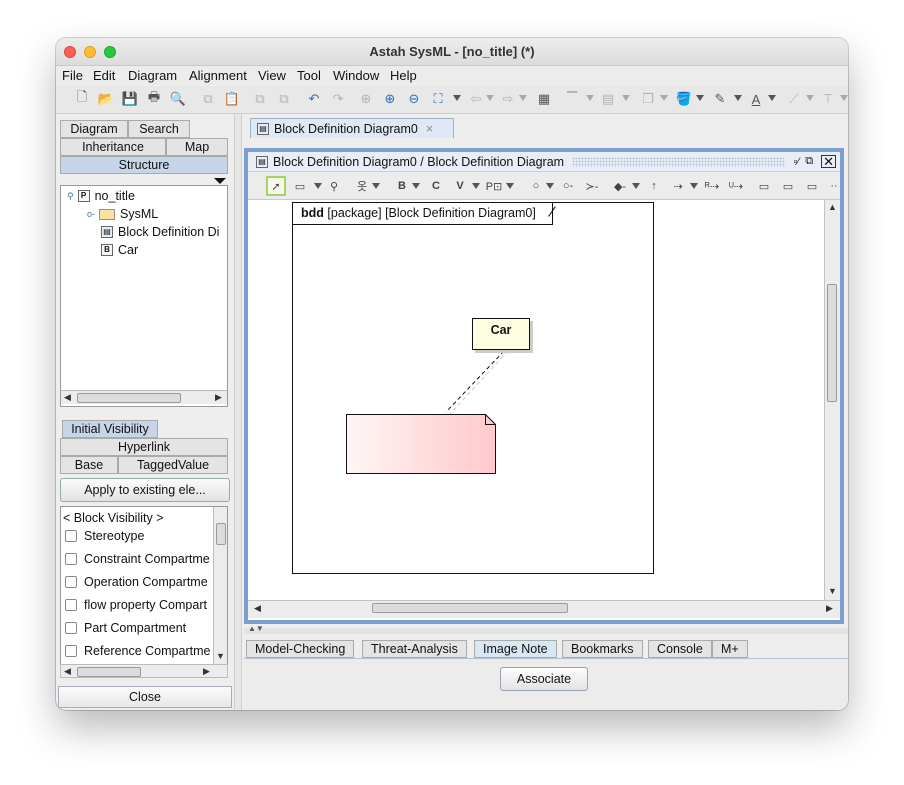 The image size is (904, 785). Describe the element at coordinates (788, 186) in the screenshot. I see `text-tool-icon: ▭` at that location.